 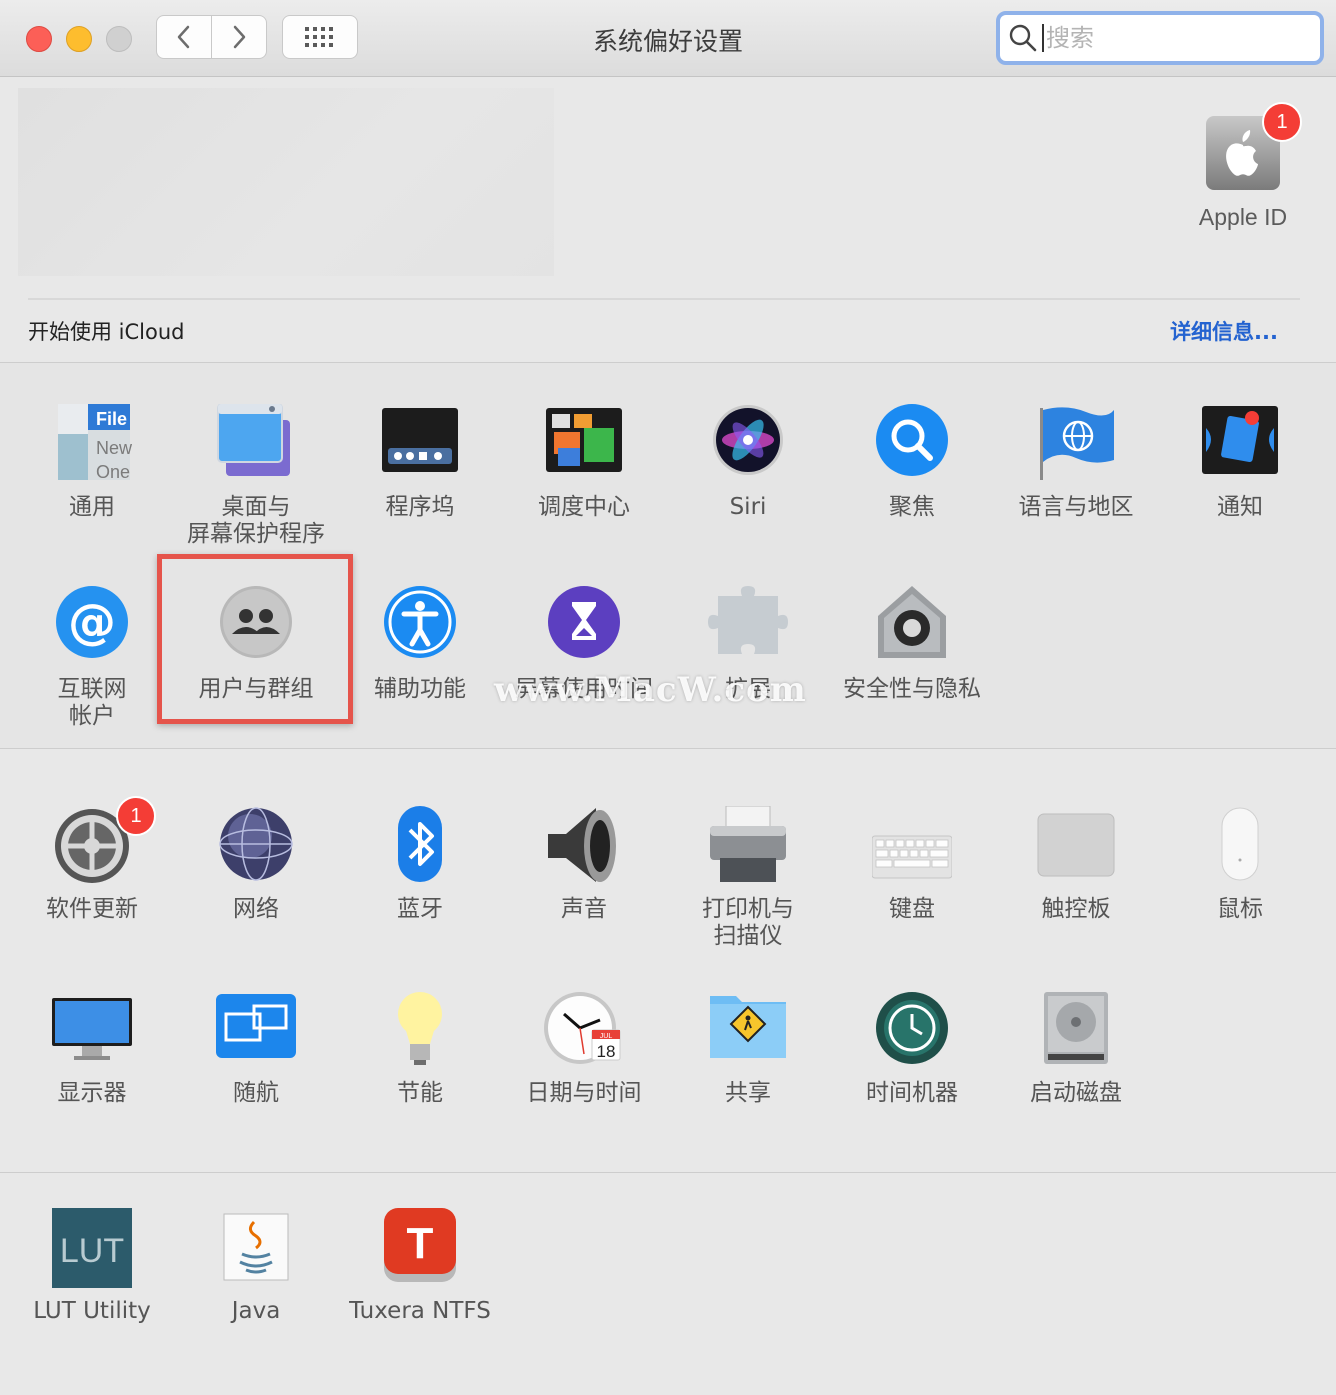 I want to click on software-update-icon: 1, so click(x=104, y=841).